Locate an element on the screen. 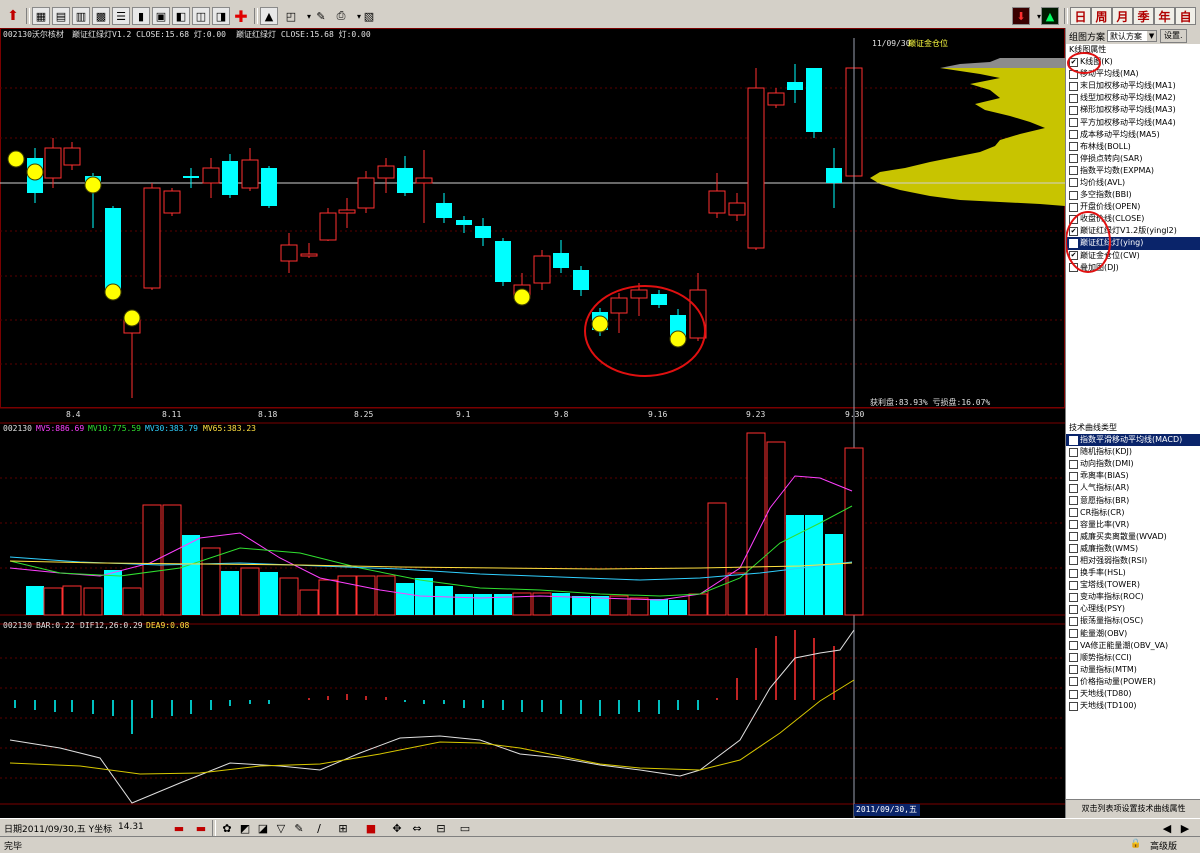 The height and width of the screenshot is (853, 1200). triangle-icon: ▽ is located at coordinates (281, 828).